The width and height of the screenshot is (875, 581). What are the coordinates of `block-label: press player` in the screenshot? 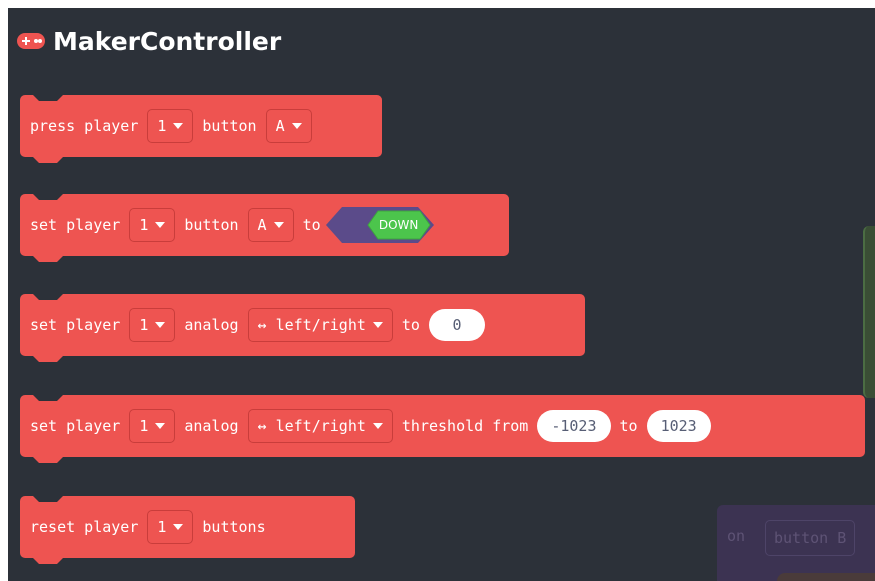 It's located at (84, 126).